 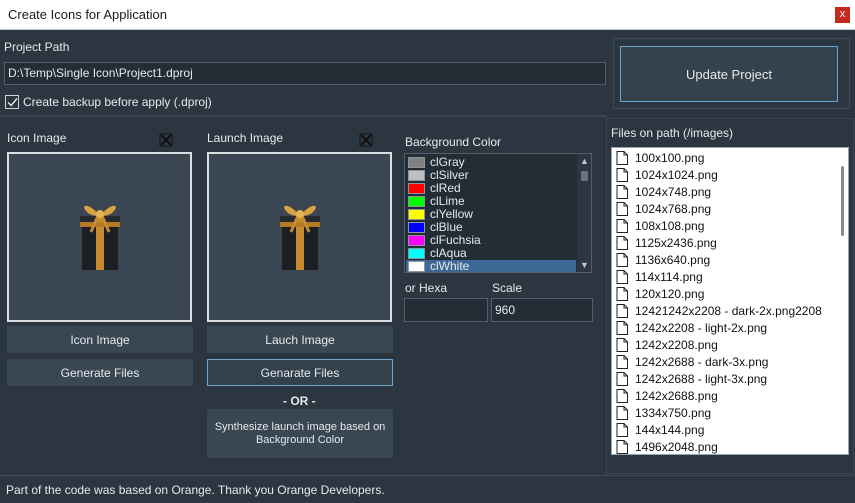 What do you see at coordinates (730, 395) in the screenshot?
I see `file-item: 1242x2688.png` at bounding box center [730, 395].